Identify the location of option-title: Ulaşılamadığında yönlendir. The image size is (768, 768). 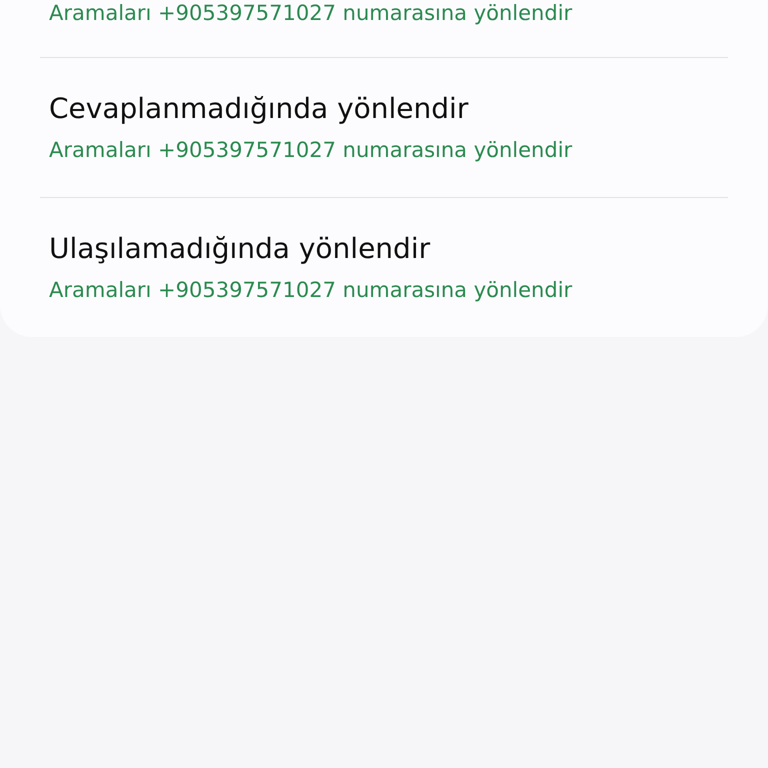
(240, 249).